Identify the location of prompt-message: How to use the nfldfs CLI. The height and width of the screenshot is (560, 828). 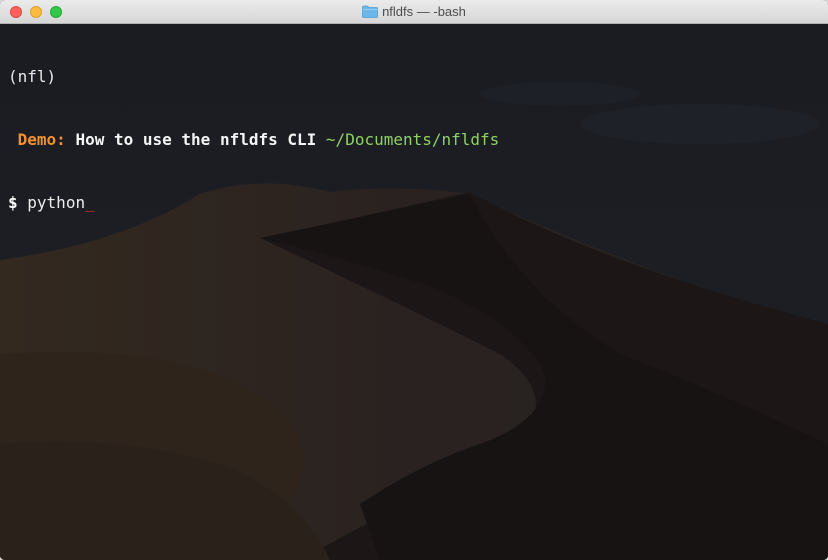
(196, 139).